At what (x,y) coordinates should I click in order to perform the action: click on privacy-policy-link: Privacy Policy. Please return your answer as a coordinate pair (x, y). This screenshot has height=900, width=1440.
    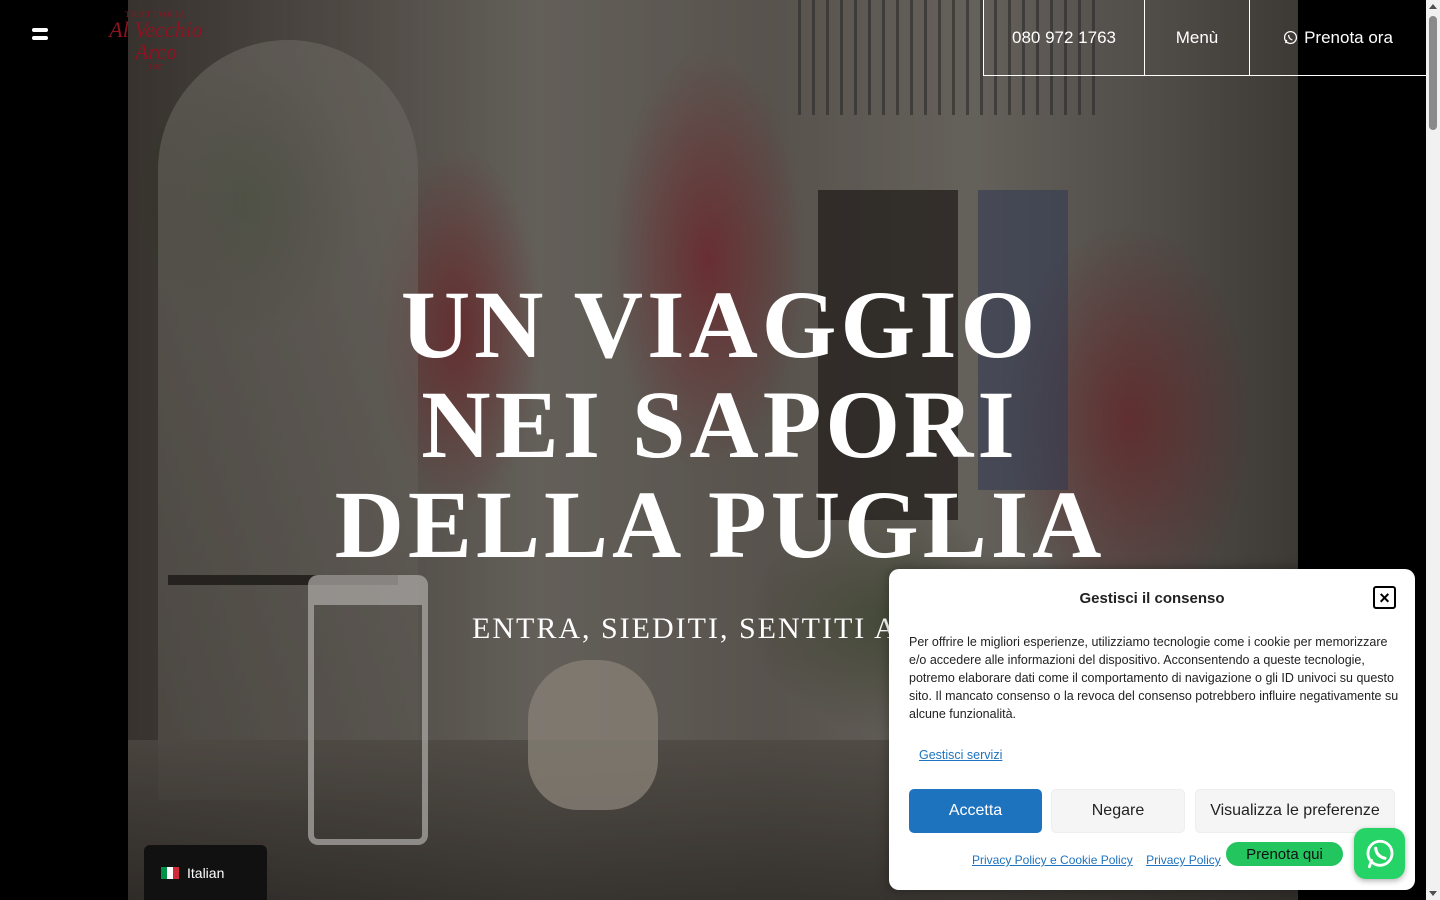
    Looking at the image, I should click on (1183, 860).